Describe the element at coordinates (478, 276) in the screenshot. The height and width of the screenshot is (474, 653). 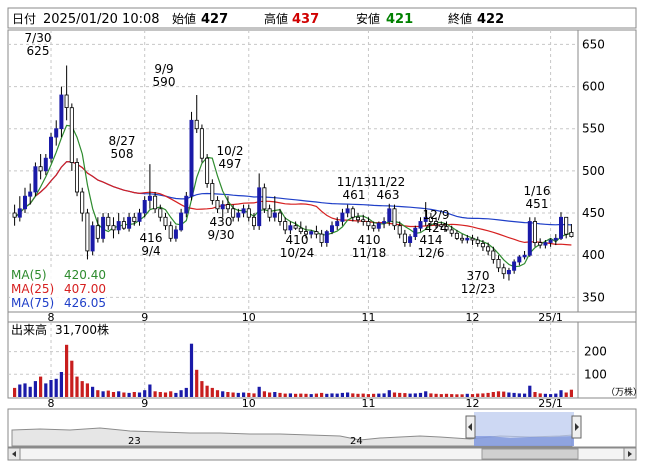
I see `annotation-price: 370` at that location.